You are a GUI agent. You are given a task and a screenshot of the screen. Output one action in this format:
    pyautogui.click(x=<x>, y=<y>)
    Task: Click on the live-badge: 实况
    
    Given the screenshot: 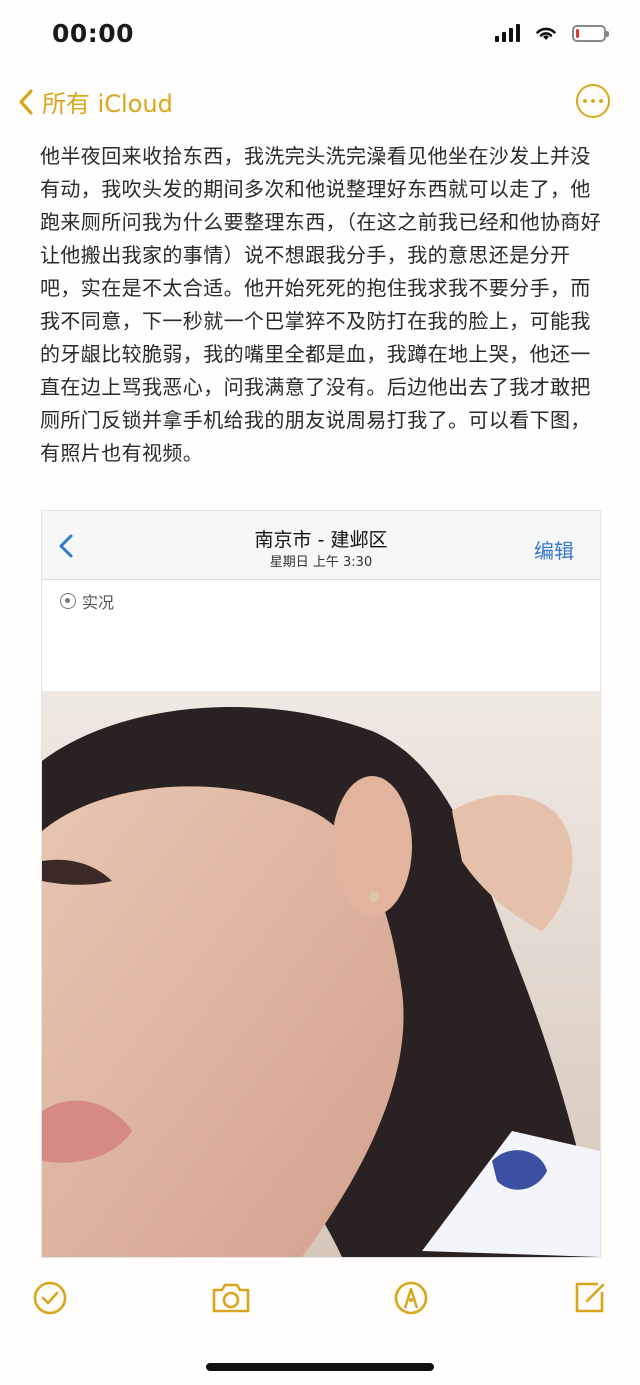 What is the action you would take?
    pyautogui.click(x=87, y=601)
    